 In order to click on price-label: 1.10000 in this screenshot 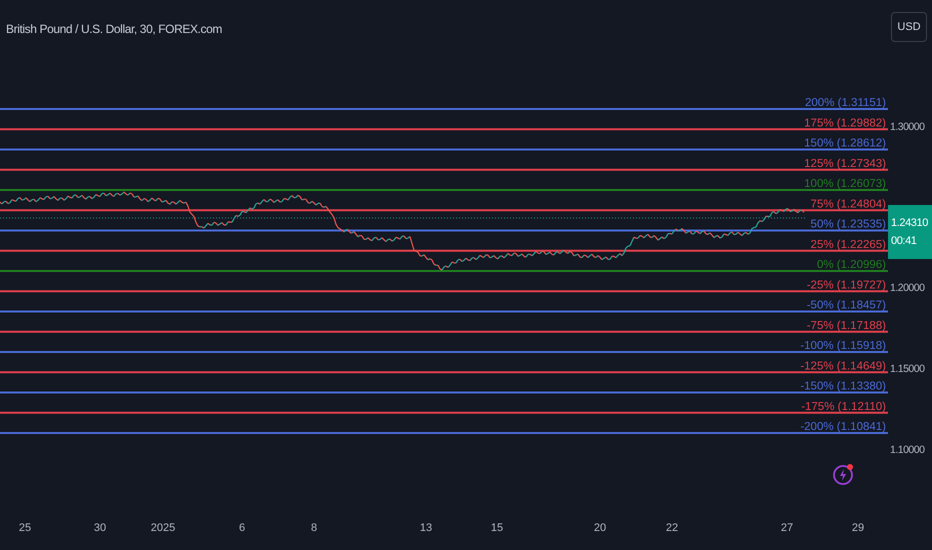, I will do `click(907, 450)`.